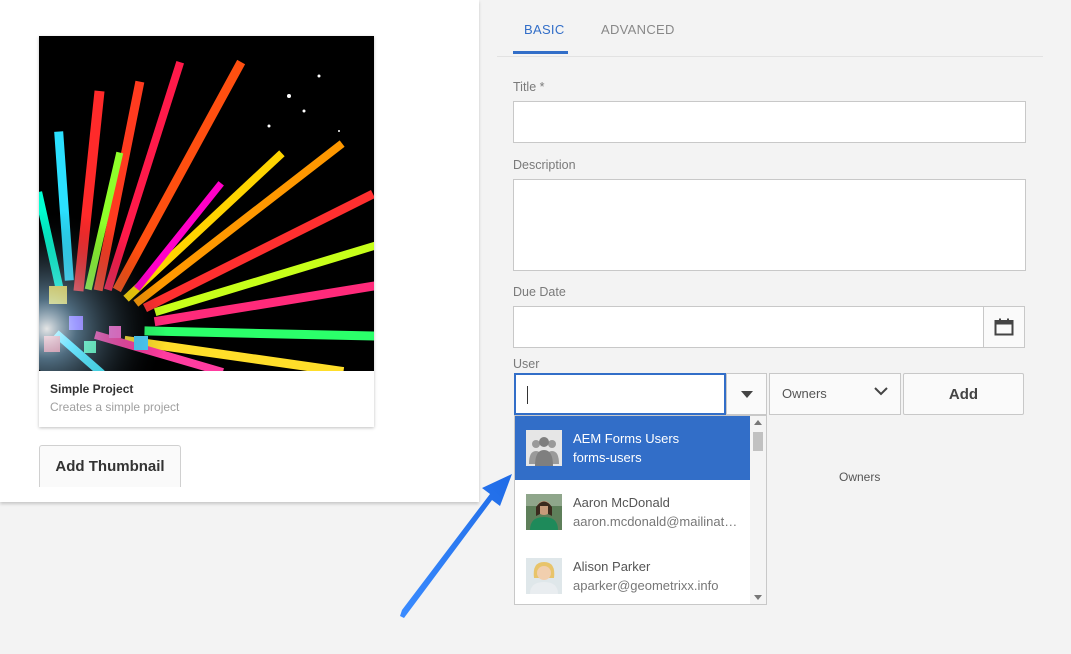 The height and width of the screenshot is (654, 1071). I want to click on list-item: AEM Forms Users forms-users, so click(632, 448).